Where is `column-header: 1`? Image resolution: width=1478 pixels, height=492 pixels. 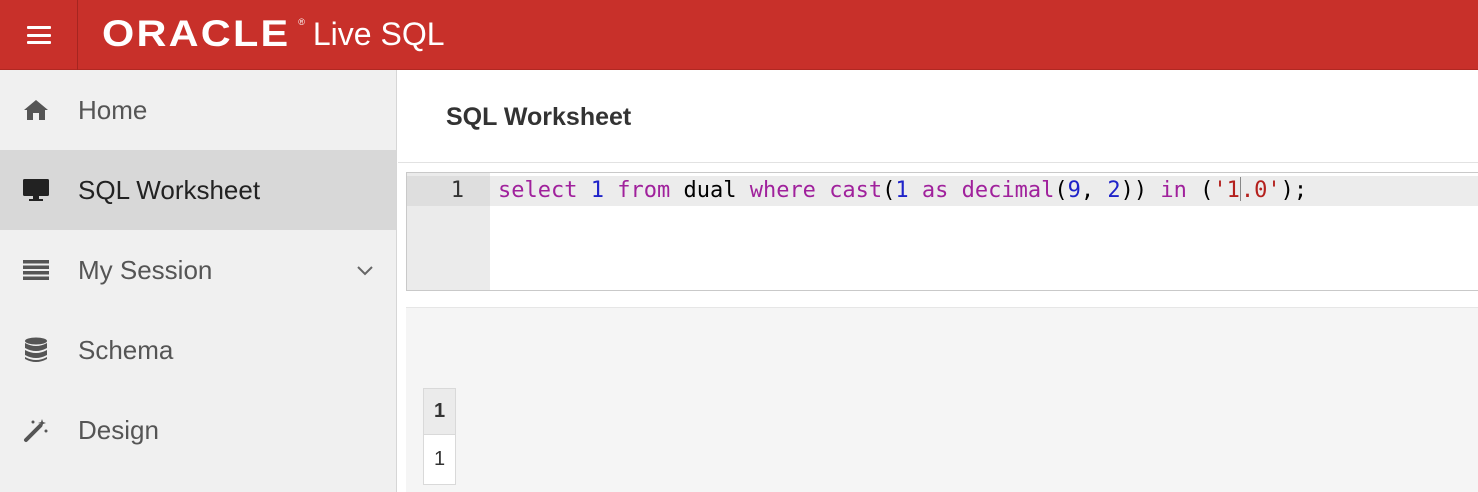 column-header: 1 is located at coordinates (439, 411).